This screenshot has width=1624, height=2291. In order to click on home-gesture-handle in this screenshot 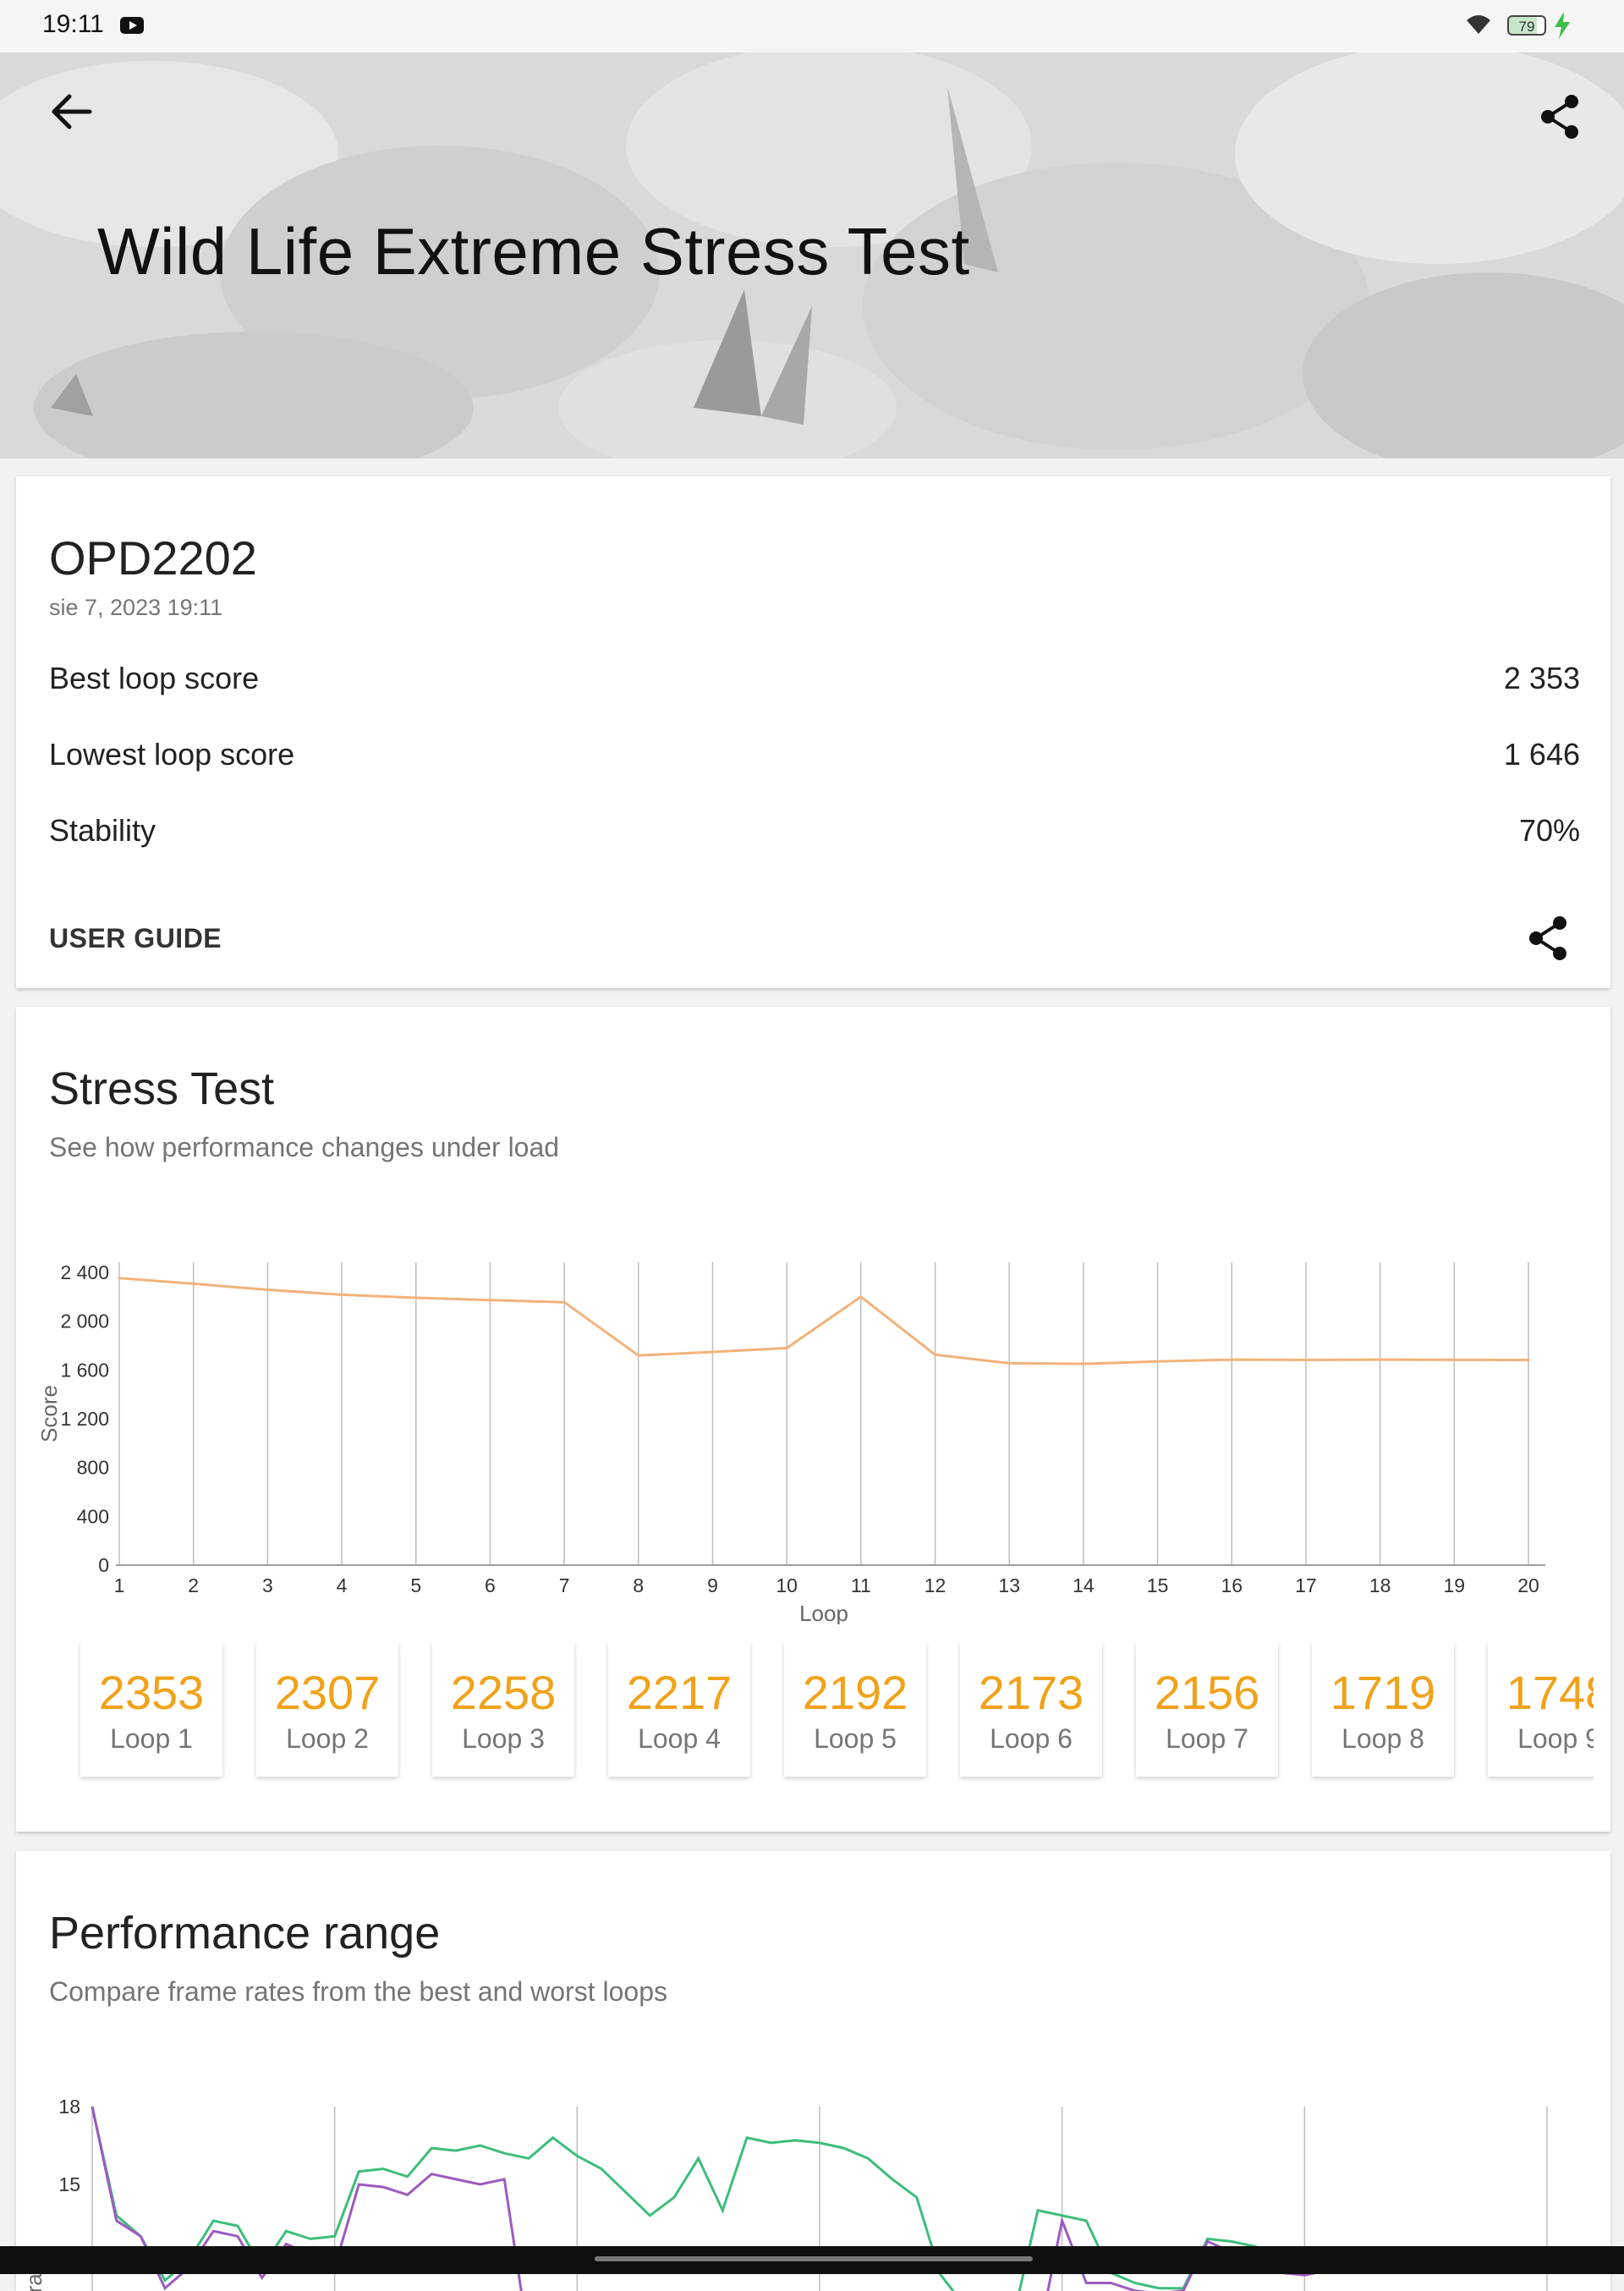, I will do `click(814, 2258)`.